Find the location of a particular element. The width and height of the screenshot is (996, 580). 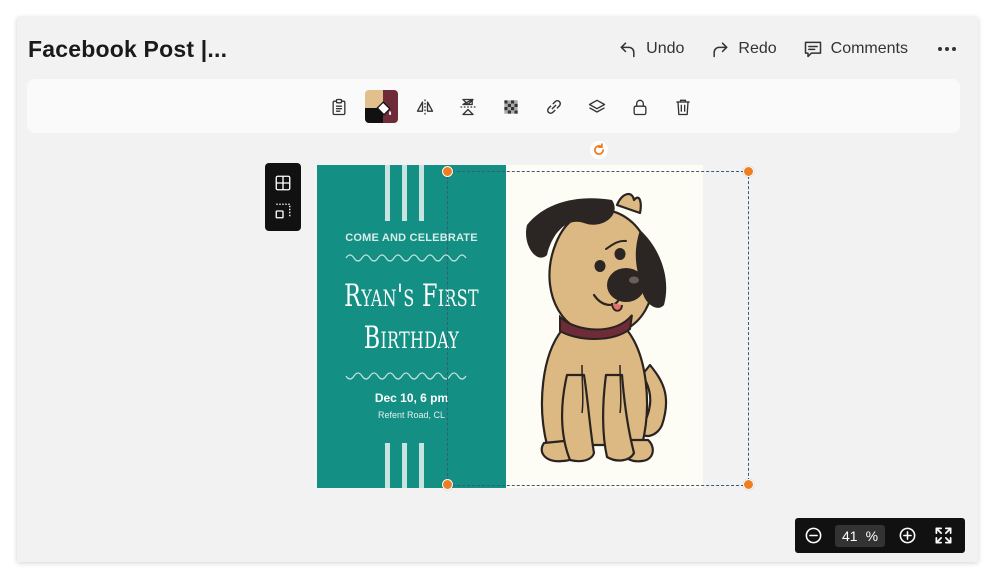

lock-button is located at coordinates (639, 106).